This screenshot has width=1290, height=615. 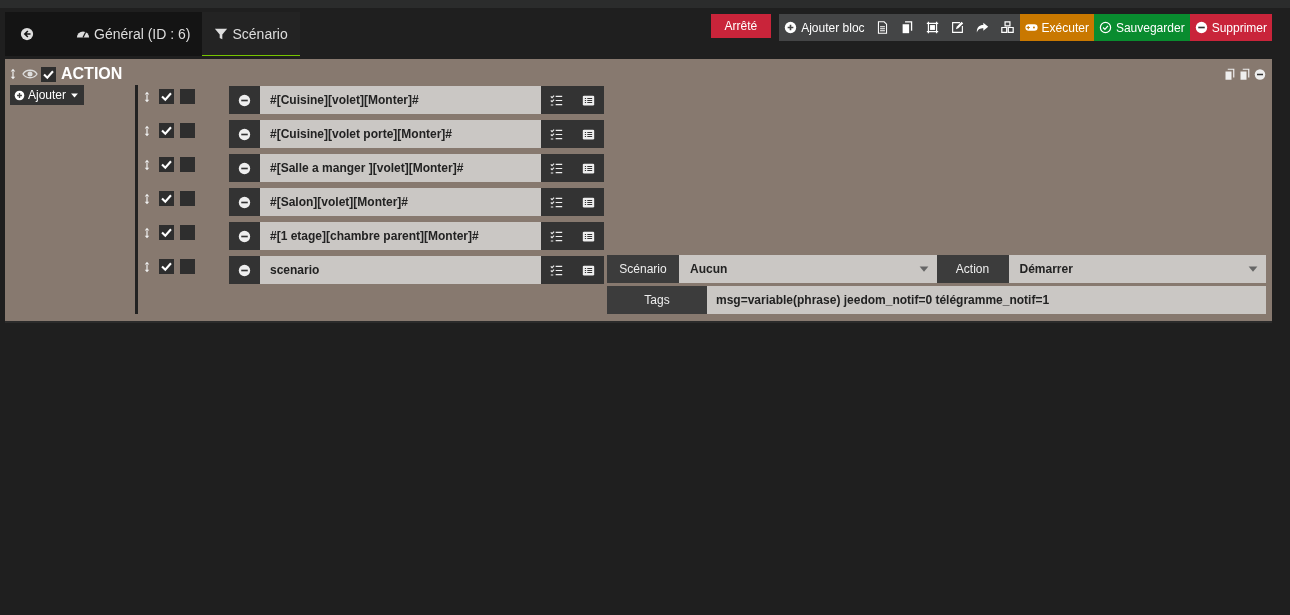 What do you see at coordinates (133, 34) in the screenshot?
I see `tab: Général (ID : 6)` at bounding box center [133, 34].